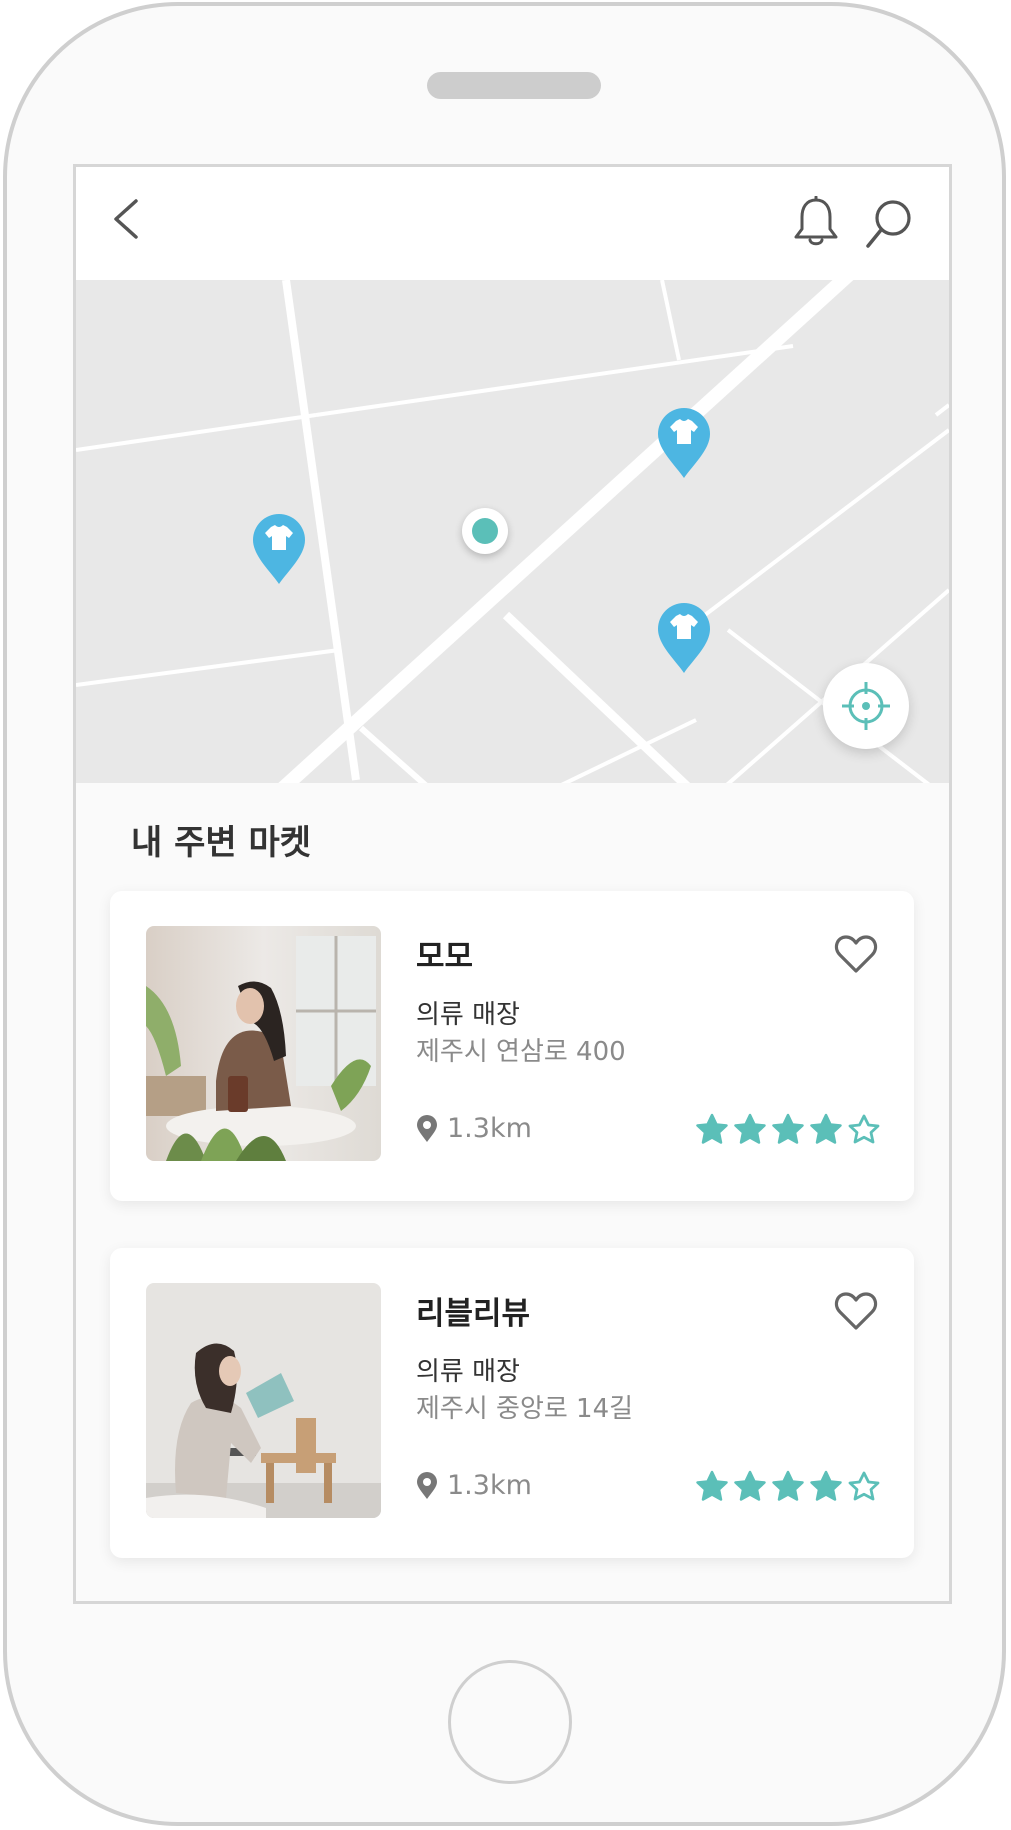 The width and height of the screenshot is (1011, 1830). I want to click on user-location-marker, so click(485, 531).